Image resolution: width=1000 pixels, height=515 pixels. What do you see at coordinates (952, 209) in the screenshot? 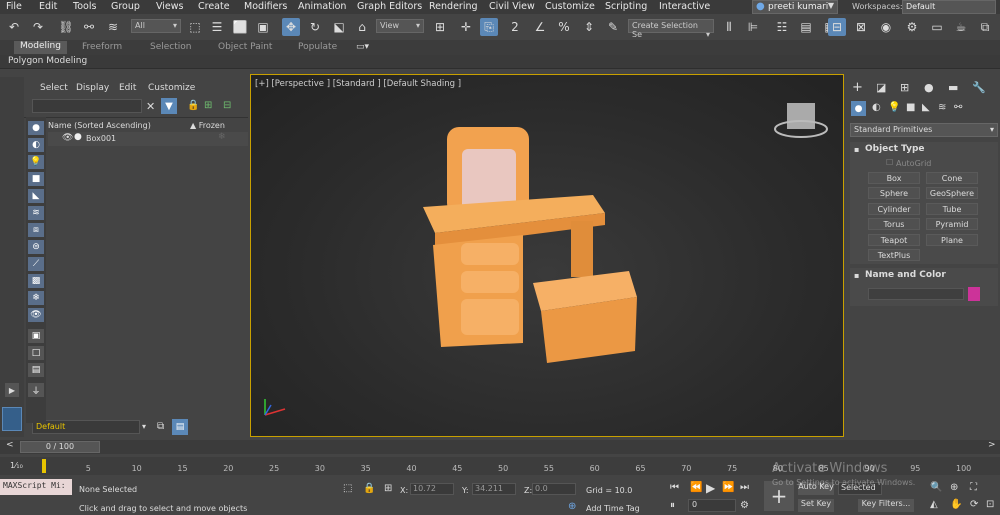
I see `tube-button: Tube` at bounding box center [952, 209].